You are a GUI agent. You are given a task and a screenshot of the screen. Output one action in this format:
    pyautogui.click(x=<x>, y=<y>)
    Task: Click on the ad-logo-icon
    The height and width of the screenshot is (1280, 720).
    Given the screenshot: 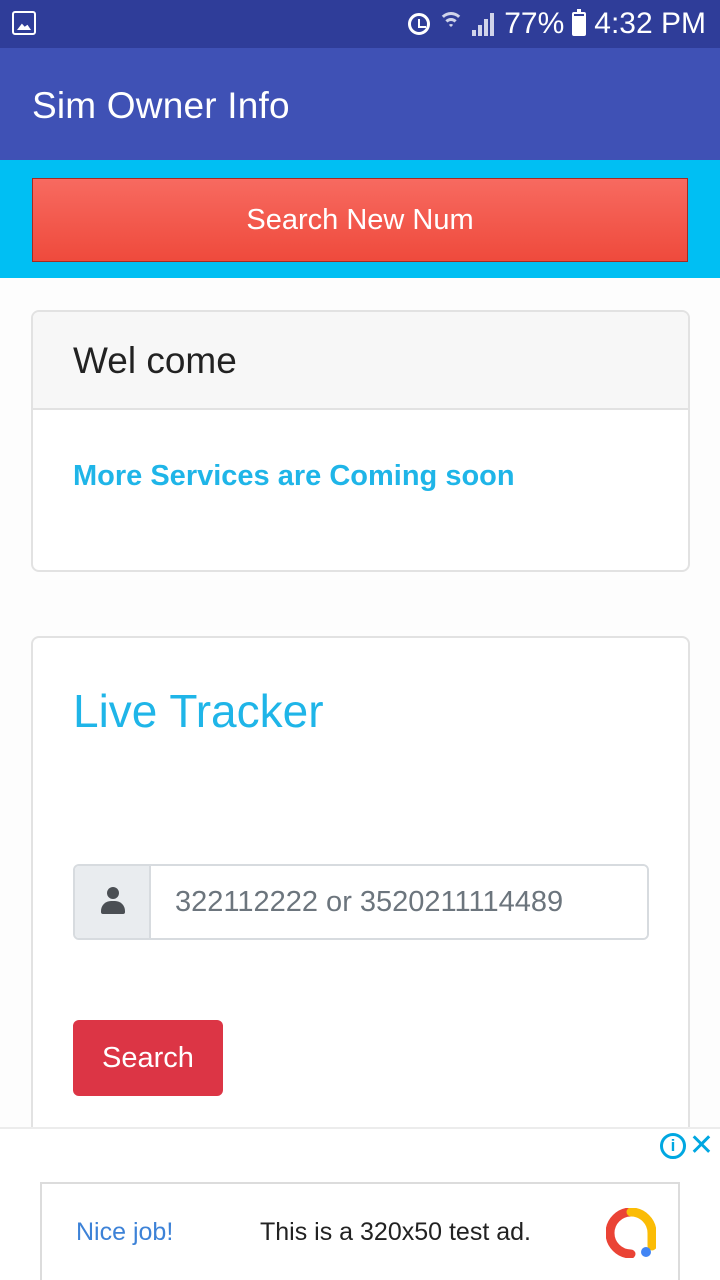 What is the action you would take?
    pyautogui.click(x=631, y=1233)
    